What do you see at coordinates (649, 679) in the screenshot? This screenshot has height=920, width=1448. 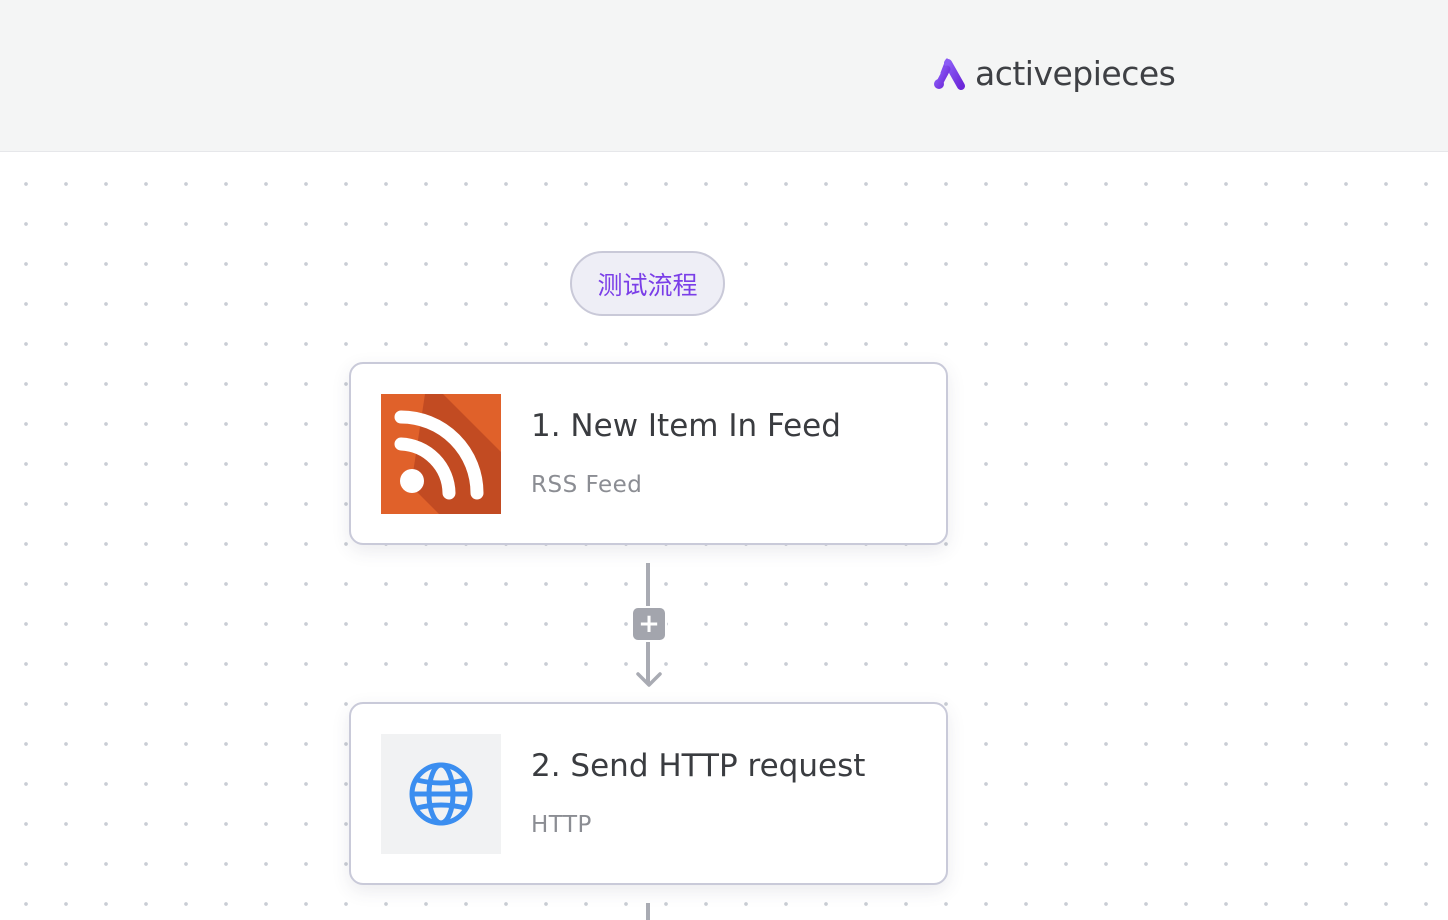 I see `arrow-down-icon` at bounding box center [649, 679].